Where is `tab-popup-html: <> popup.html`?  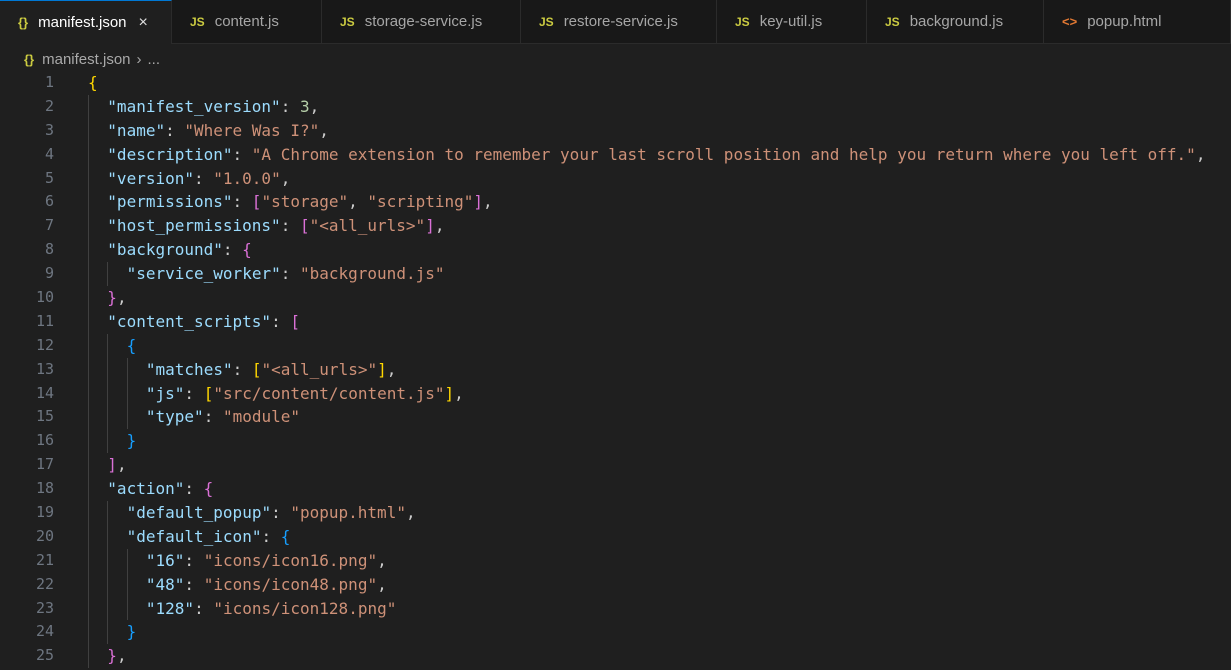 tab-popup-html: <> popup.html is located at coordinates (1137, 21).